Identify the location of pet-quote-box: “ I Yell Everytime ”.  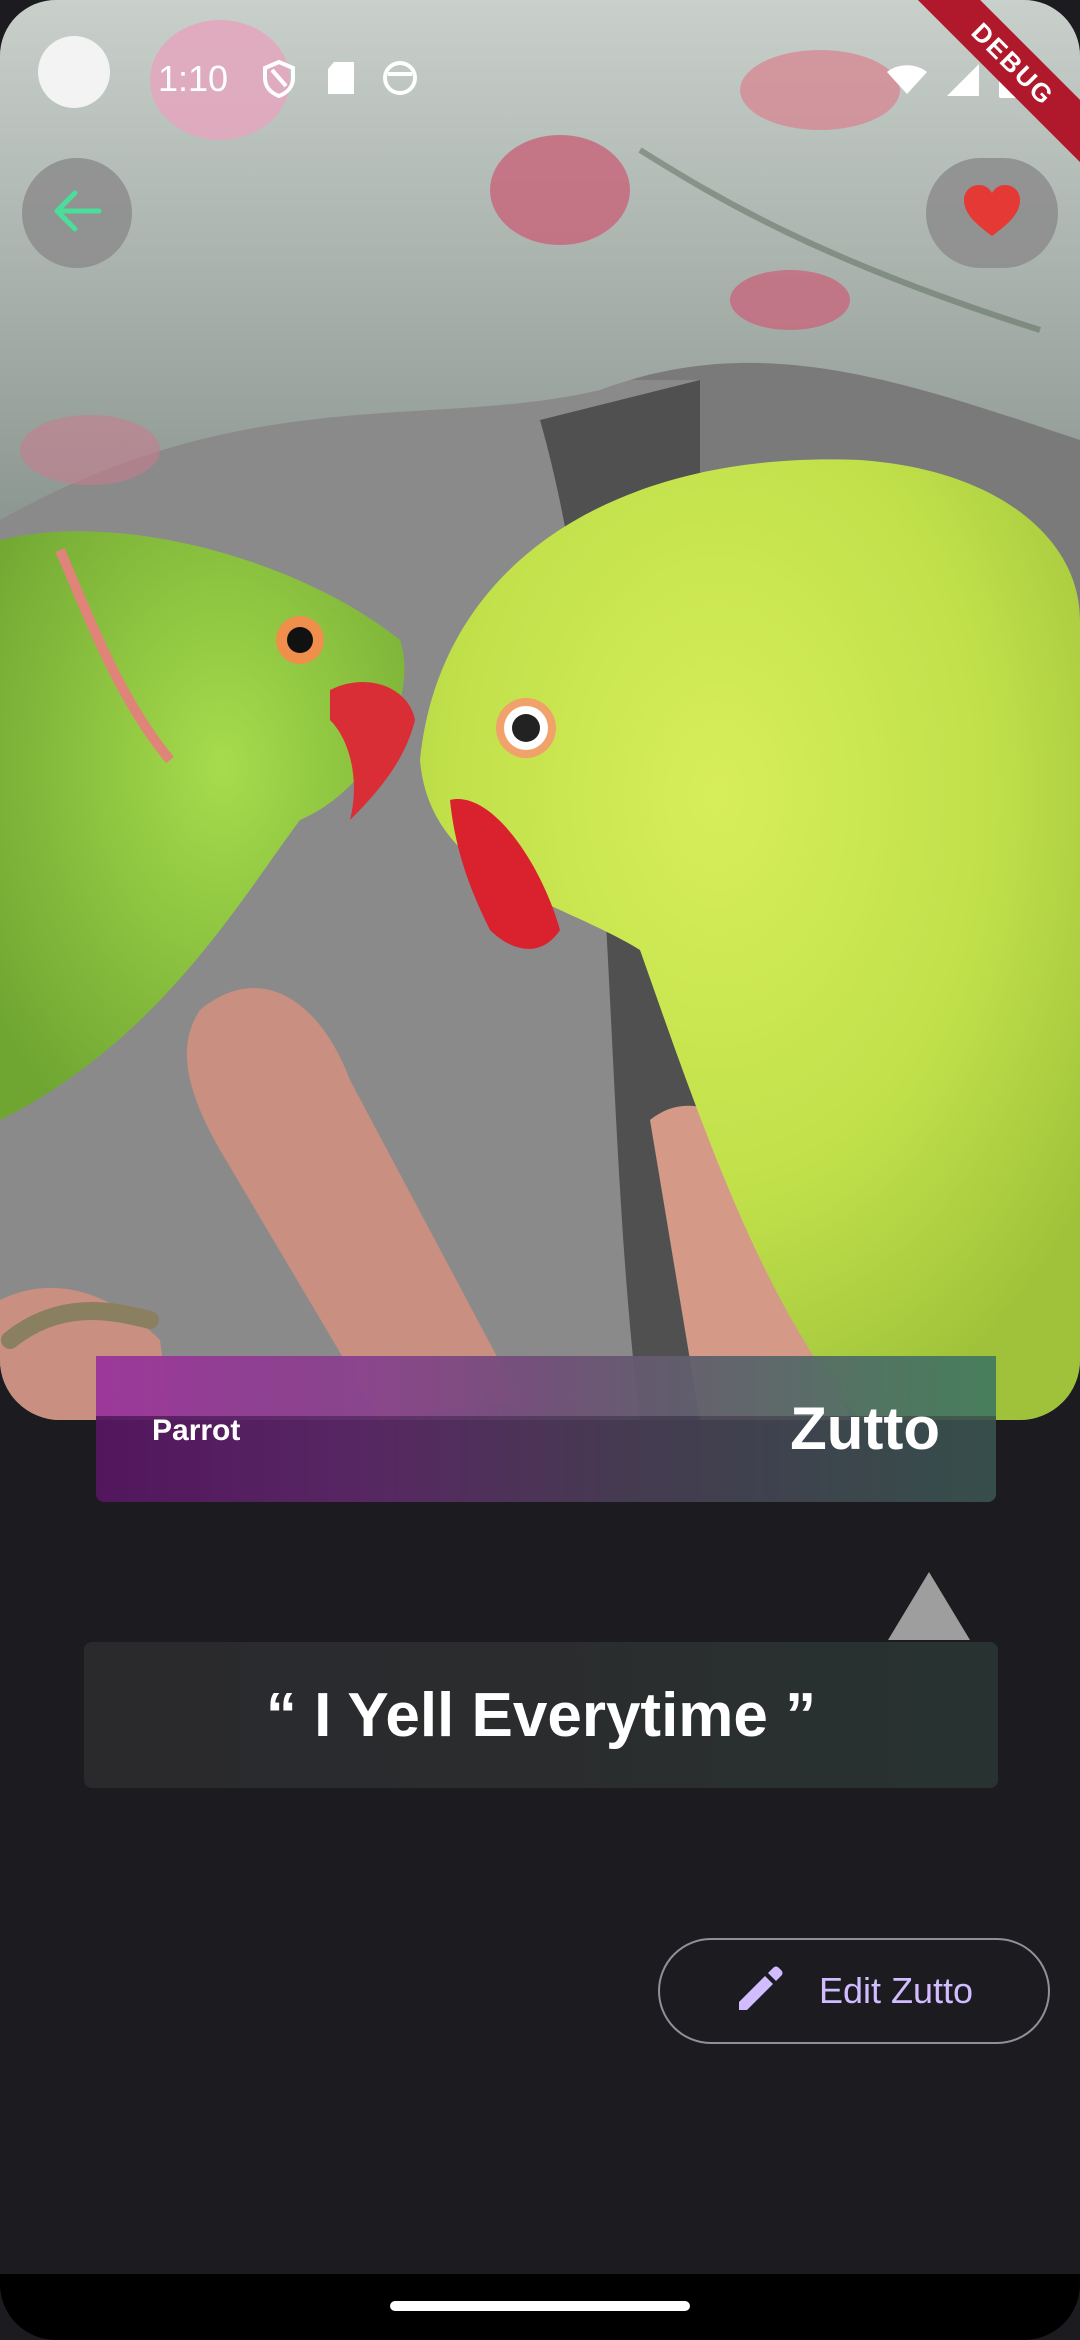
(541, 1715).